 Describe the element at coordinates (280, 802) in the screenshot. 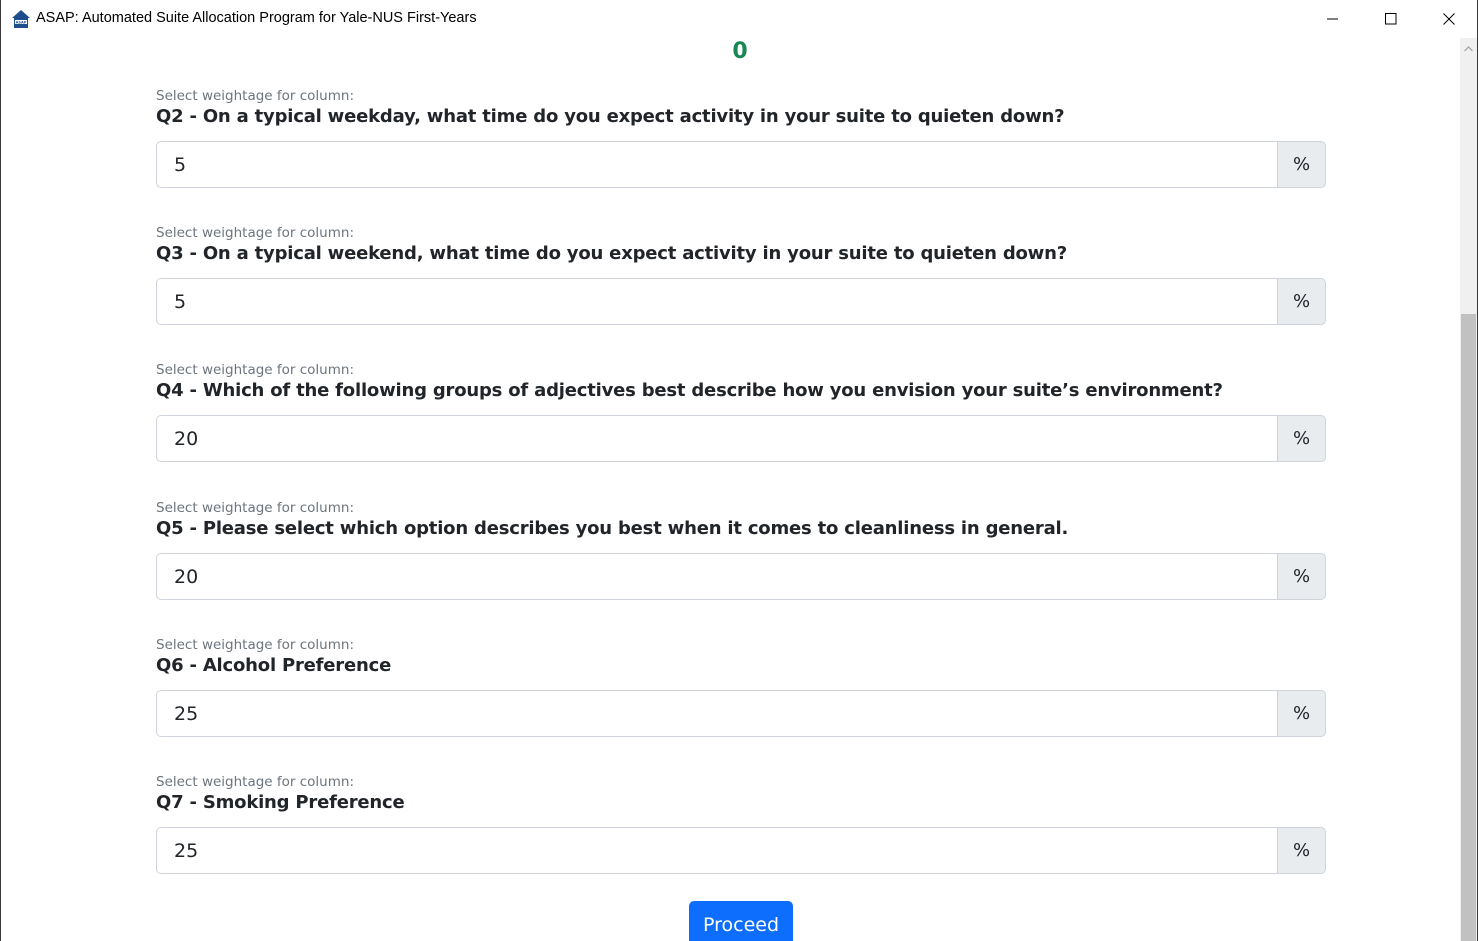

I see `field-question: Q7 - Smoking Preference` at that location.